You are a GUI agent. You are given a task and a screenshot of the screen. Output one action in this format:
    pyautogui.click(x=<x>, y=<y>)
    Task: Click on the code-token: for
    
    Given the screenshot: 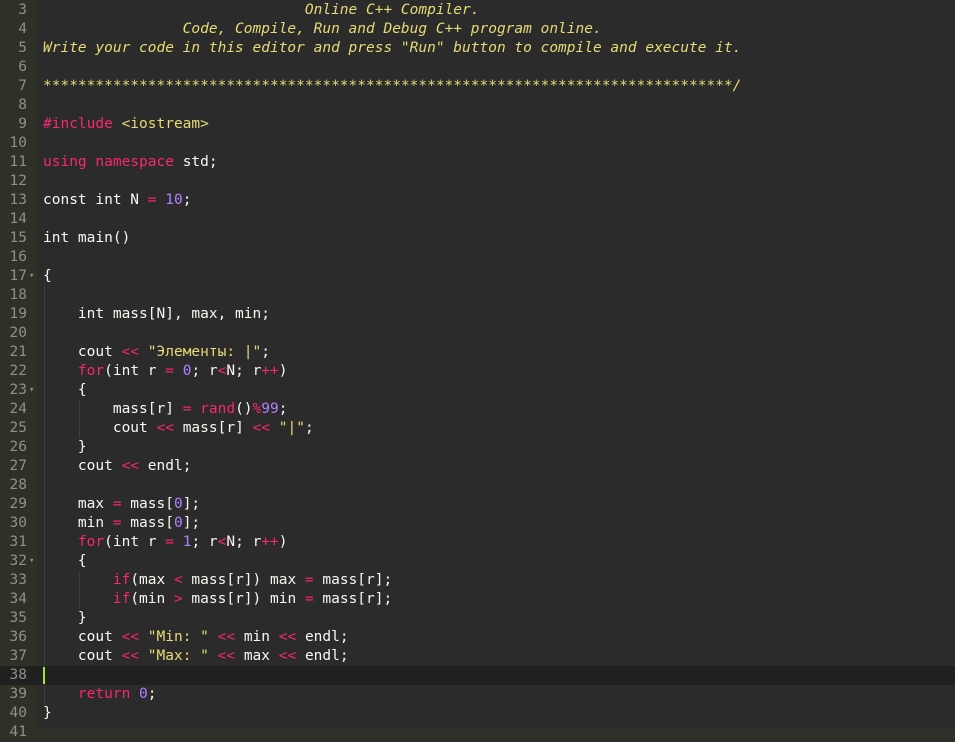 What is the action you would take?
    pyautogui.click(x=91, y=542)
    